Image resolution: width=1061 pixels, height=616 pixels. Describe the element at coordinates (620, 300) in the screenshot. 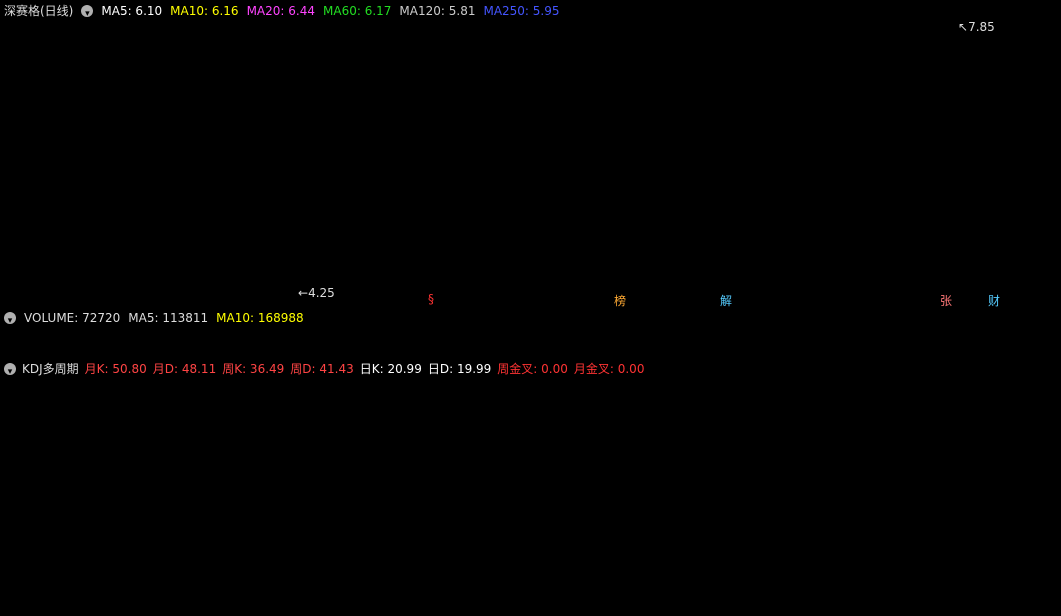

I see `event-tag: 榜` at that location.